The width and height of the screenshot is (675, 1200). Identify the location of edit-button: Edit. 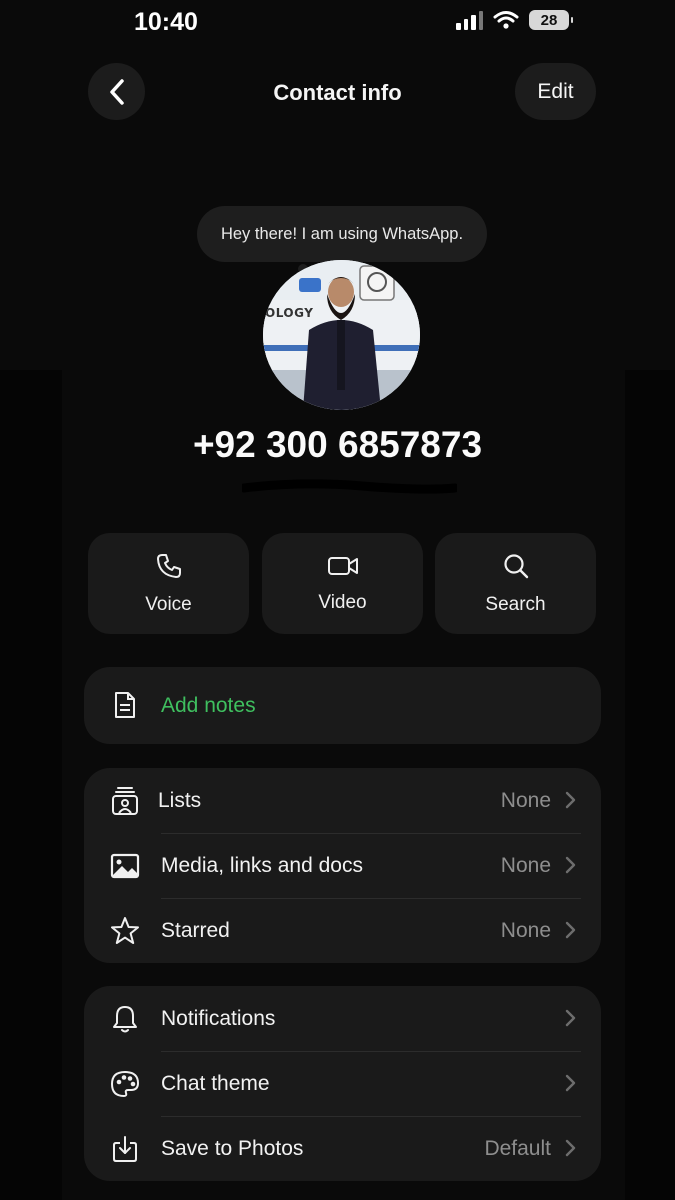
(555, 91).